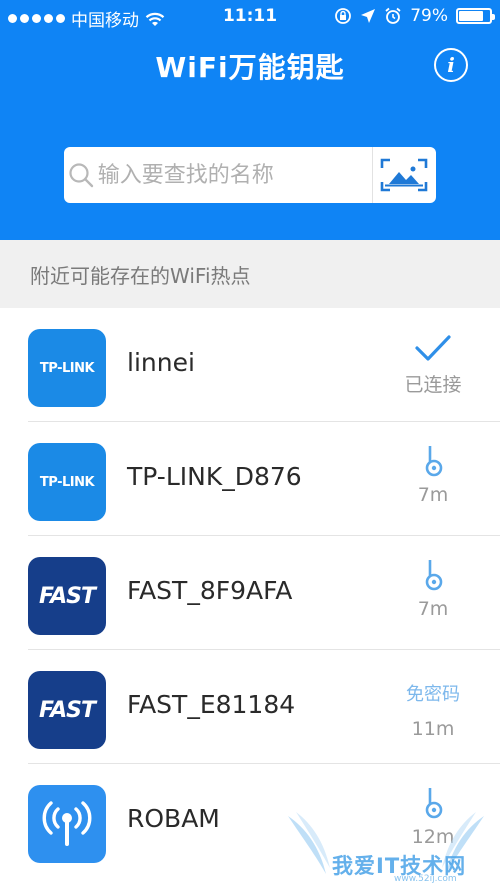 The image size is (500, 888). I want to click on wifi-status: 12m, so click(433, 817).